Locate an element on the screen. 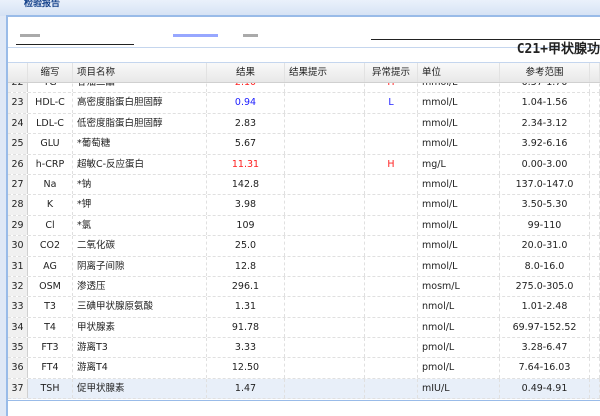 This screenshot has height=416, width=600. column-header-abbreviation: 缩写 is located at coordinates (50, 72).